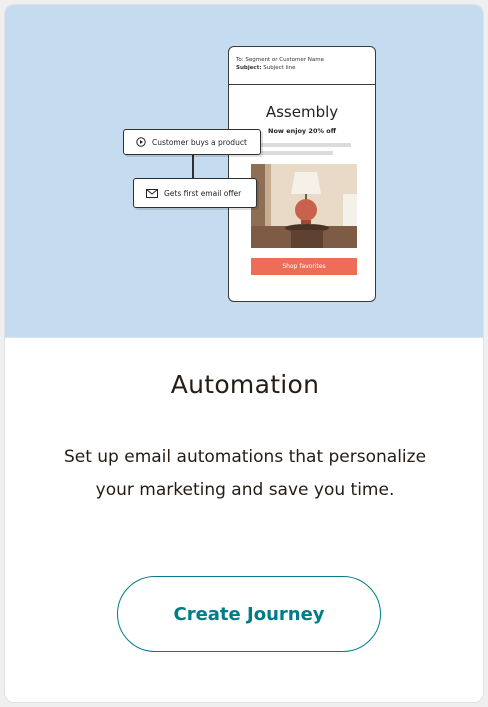 This screenshot has width=488, height=707. Describe the element at coordinates (279, 68) in the screenshot. I see `email-subject-value: Subject line` at that location.